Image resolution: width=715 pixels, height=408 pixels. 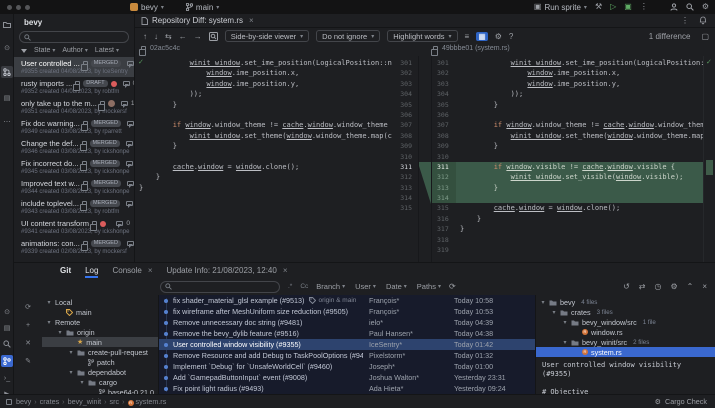 What do you see at coordinates (18, 7) in the screenshot?
I see `window-controls` at bounding box center [18, 7].